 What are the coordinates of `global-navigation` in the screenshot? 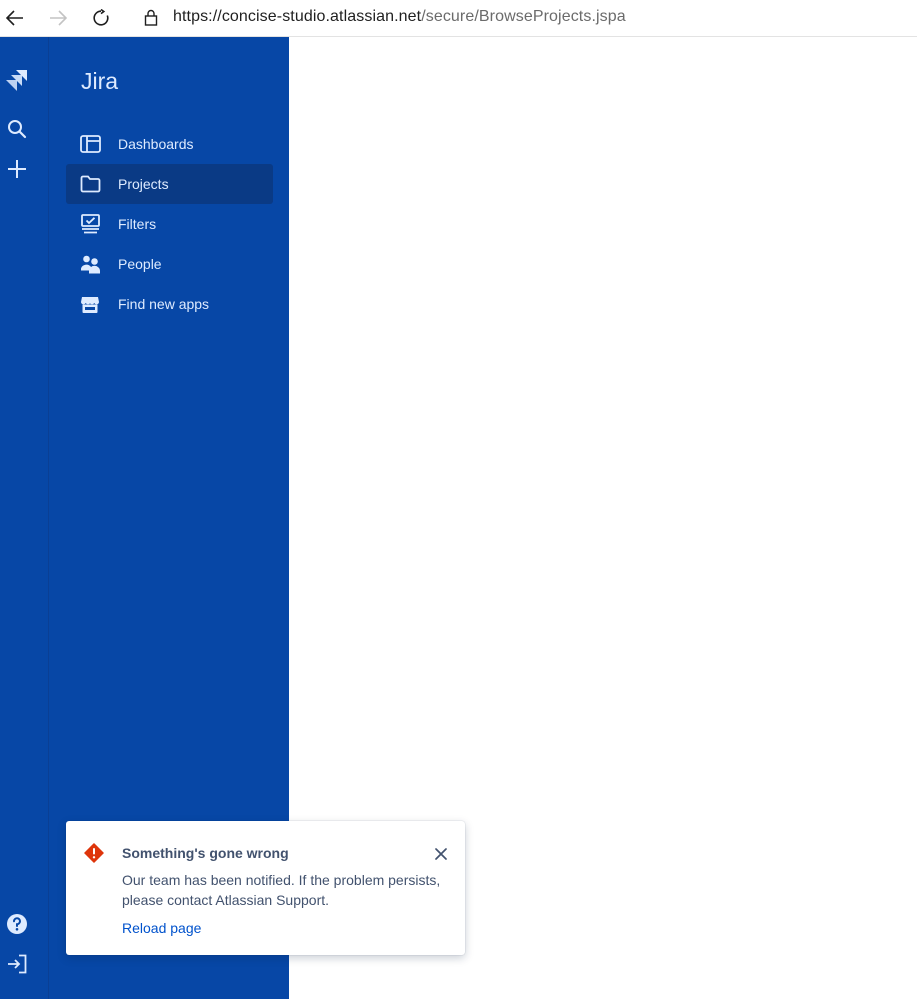 It's located at (24, 518).